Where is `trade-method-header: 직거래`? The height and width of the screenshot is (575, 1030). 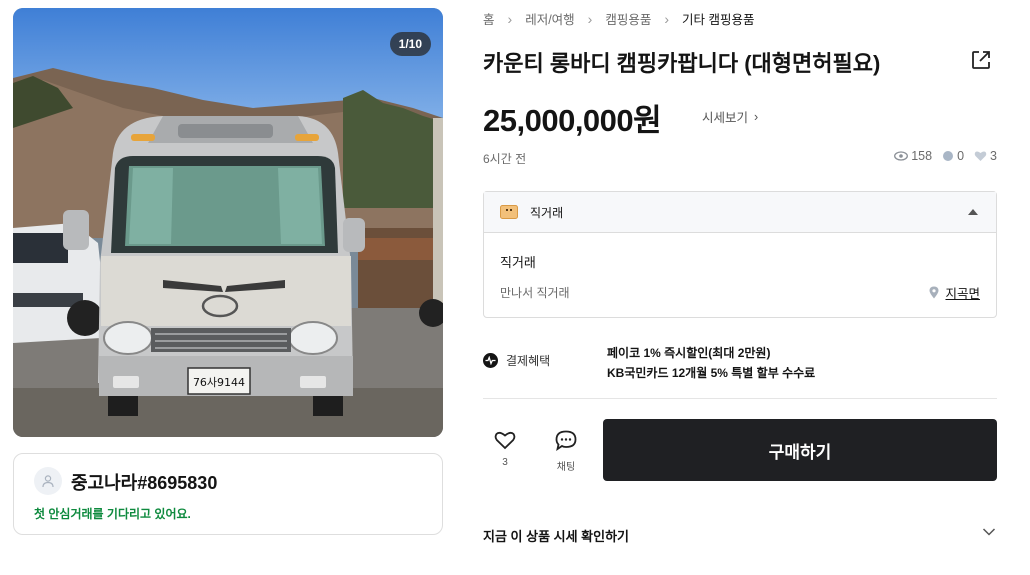
trade-method-header: 직거래 is located at coordinates (740, 212).